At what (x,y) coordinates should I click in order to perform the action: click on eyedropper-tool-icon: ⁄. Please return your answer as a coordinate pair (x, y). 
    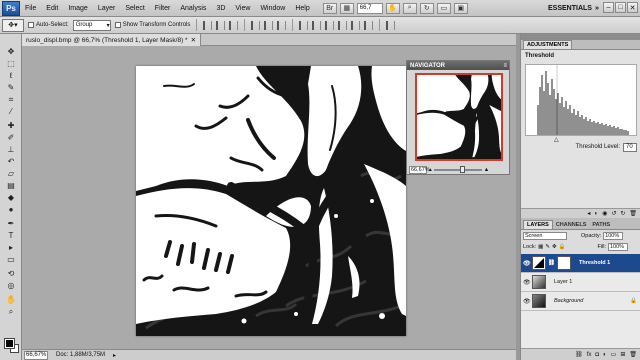
    Looking at the image, I should click on (11, 111).